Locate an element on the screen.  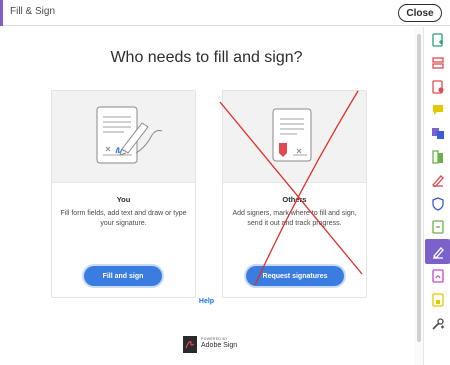
page-title: Who needs to fill and sign? is located at coordinates (206, 57).